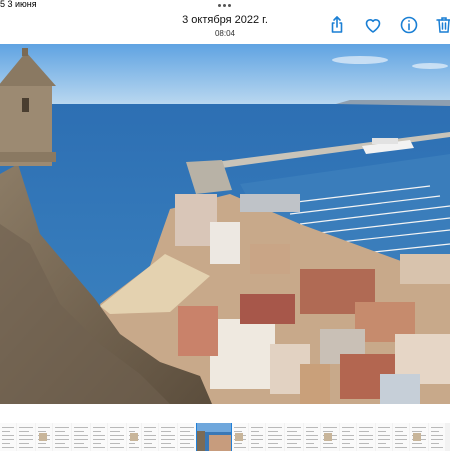 Image resolution: width=450 pixels, height=451 pixels. I want to click on favorite-button, so click(373, 25).